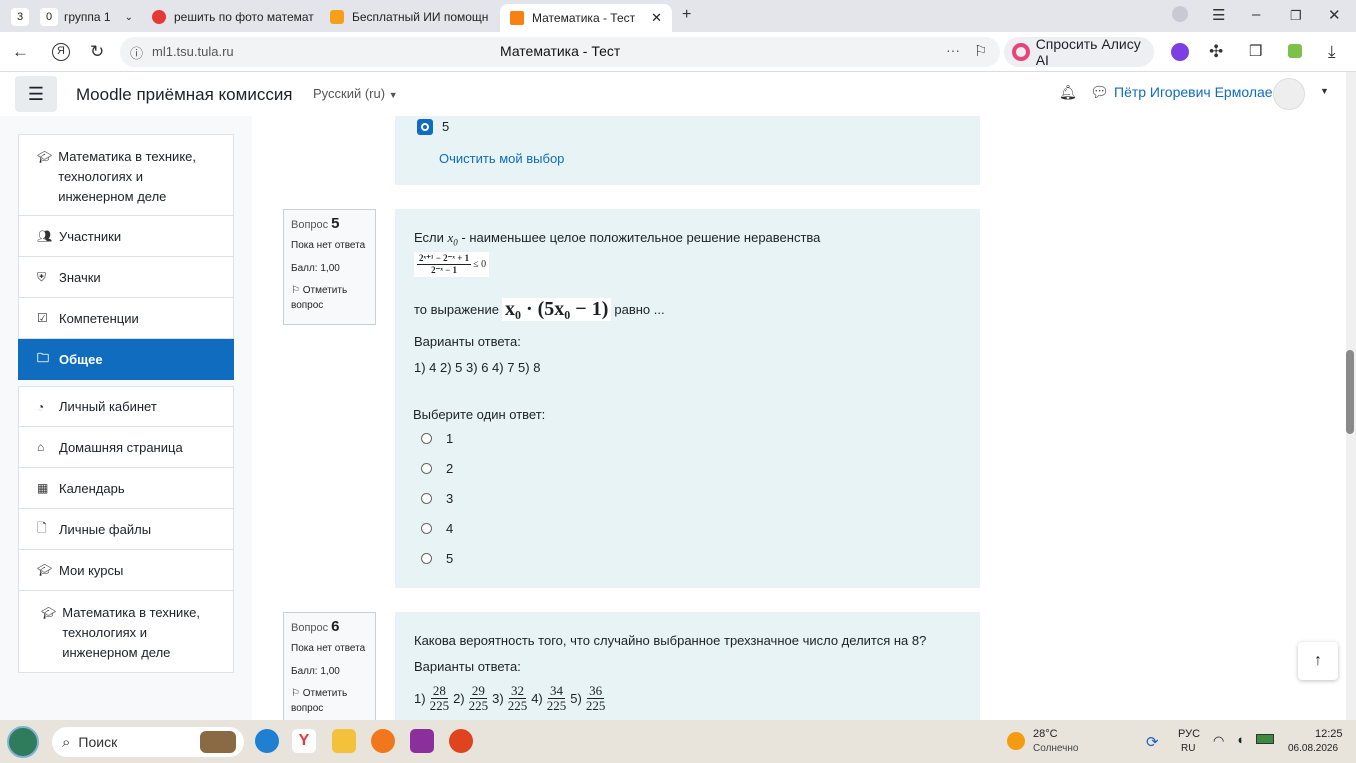 The image size is (1356, 763). What do you see at coordinates (556, 309) in the screenshot?
I see `expression-formula: x₀ · (5x₀ − 1)` at bounding box center [556, 309].